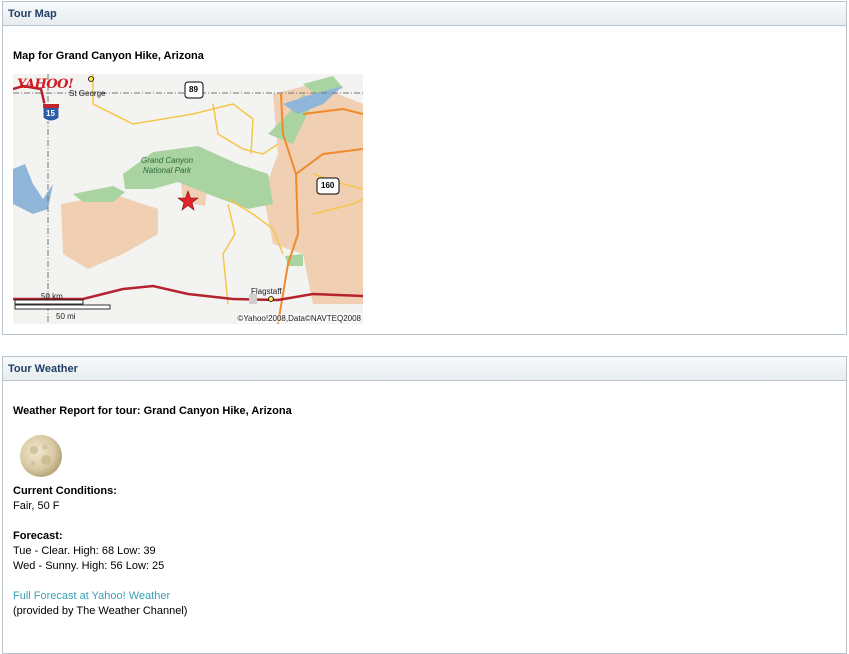 The width and height of the screenshot is (849, 654). Describe the element at coordinates (266, 291) in the screenshot. I see `city-flagstaff: Flagstaff` at that location.